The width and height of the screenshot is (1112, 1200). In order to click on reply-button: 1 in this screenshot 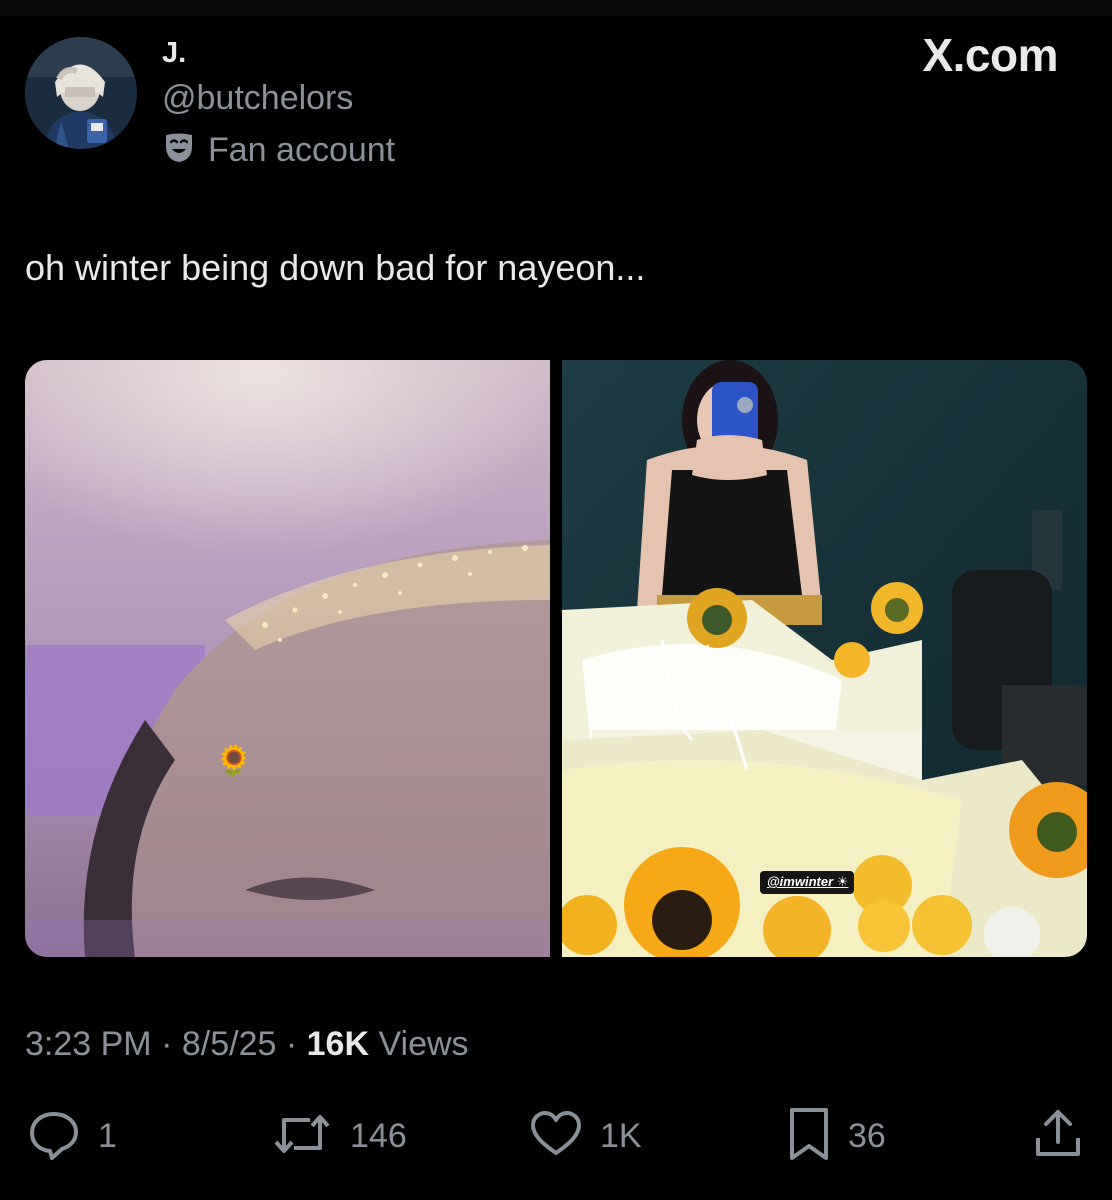, I will do `click(71, 1136)`.